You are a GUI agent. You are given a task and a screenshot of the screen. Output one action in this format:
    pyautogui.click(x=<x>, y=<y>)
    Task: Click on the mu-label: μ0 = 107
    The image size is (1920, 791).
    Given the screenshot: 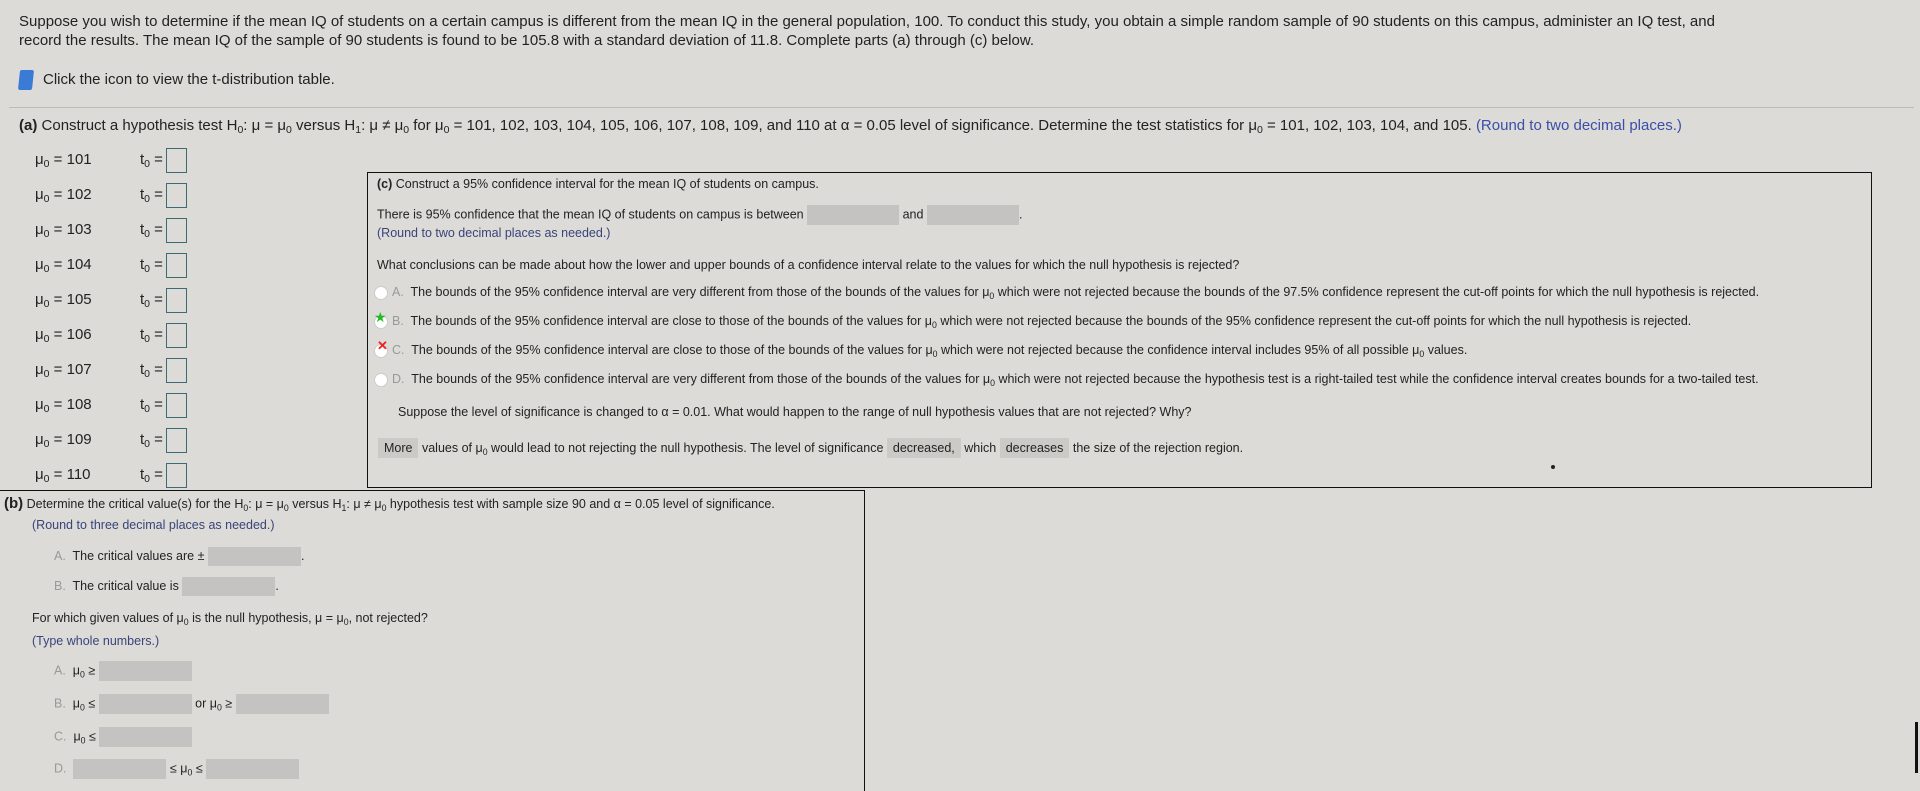 What is the action you would take?
    pyautogui.click(x=63, y=371)
    